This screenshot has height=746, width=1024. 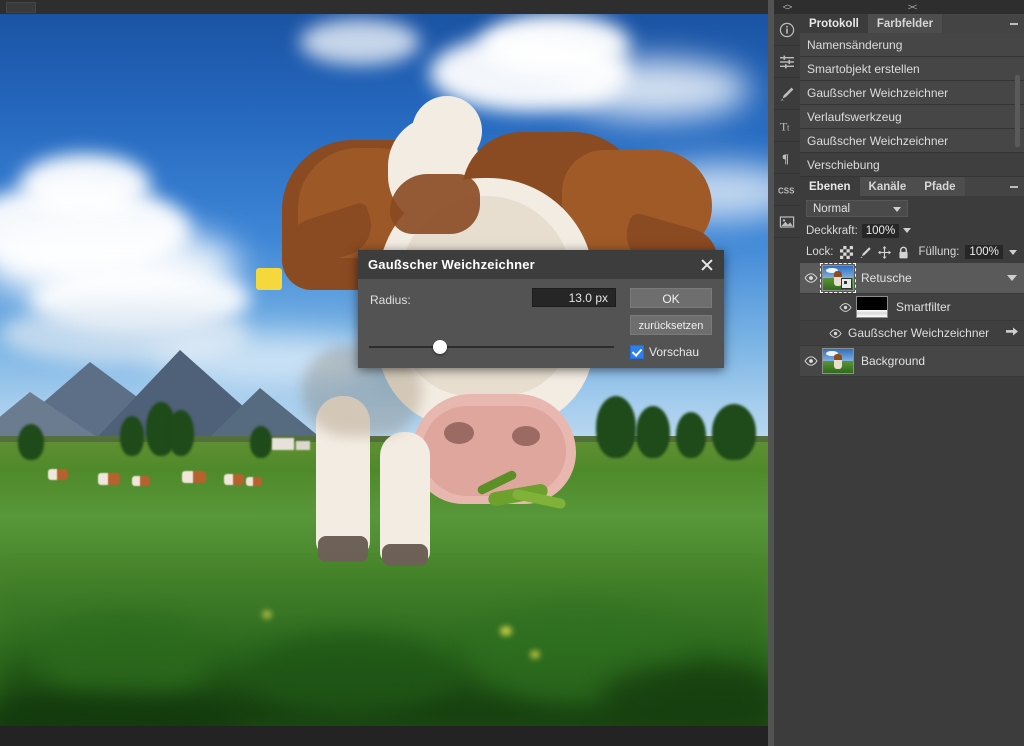 I want to click on layers-panel-tabs: Ebenen Kanäle Pfade, so click(x=912, y=186).